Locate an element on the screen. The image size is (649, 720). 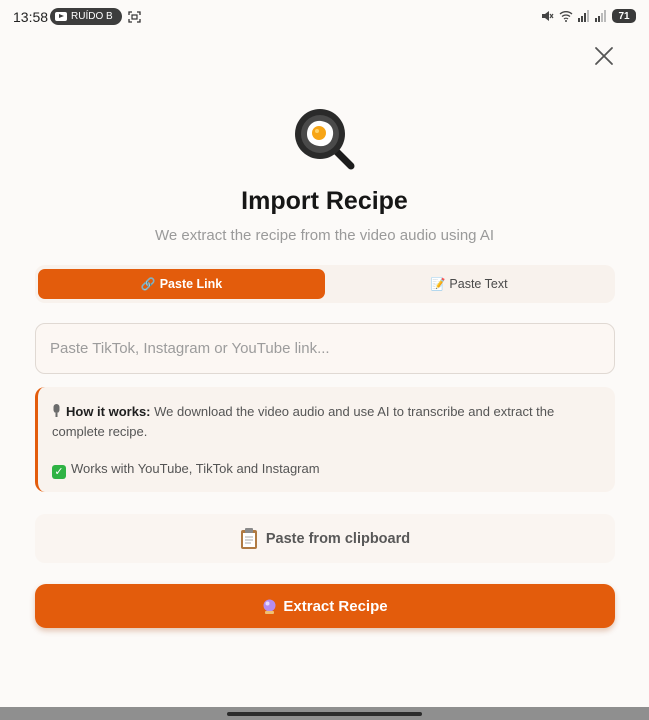
media-pill-label: RUÍDO B is located at coordinates (92, 16).